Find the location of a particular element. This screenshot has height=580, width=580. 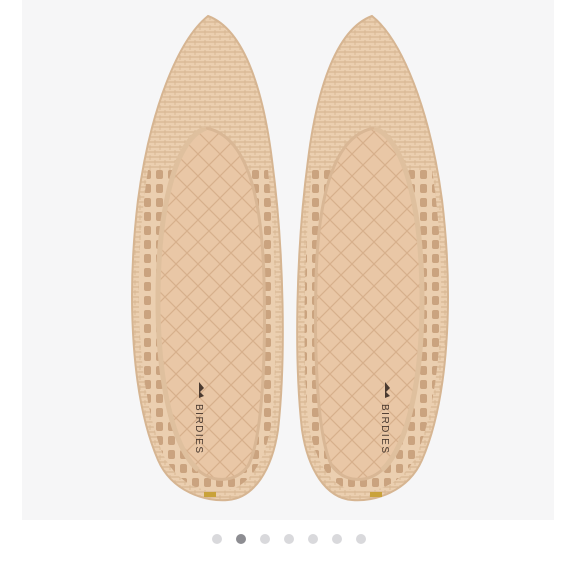

carousel-indicators is located at coordinates (290, 539).